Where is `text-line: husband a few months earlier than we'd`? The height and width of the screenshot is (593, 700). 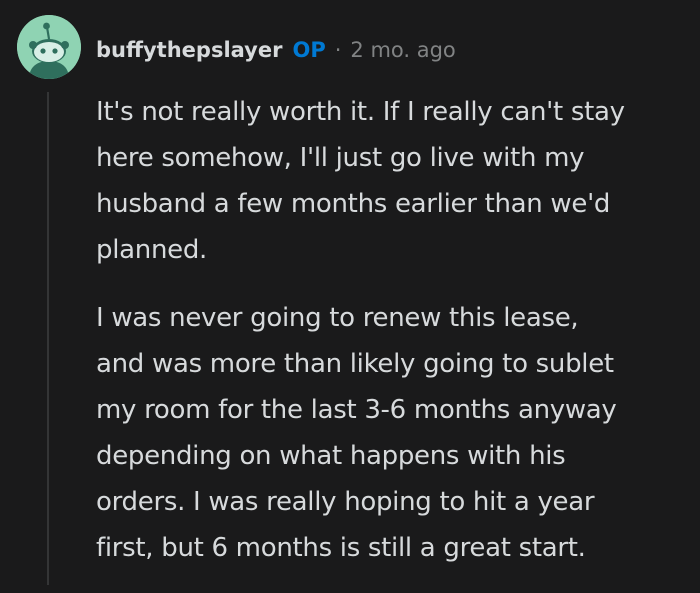 text-line: husband a few months earlier than we'd is located at coordinates (353, 204).